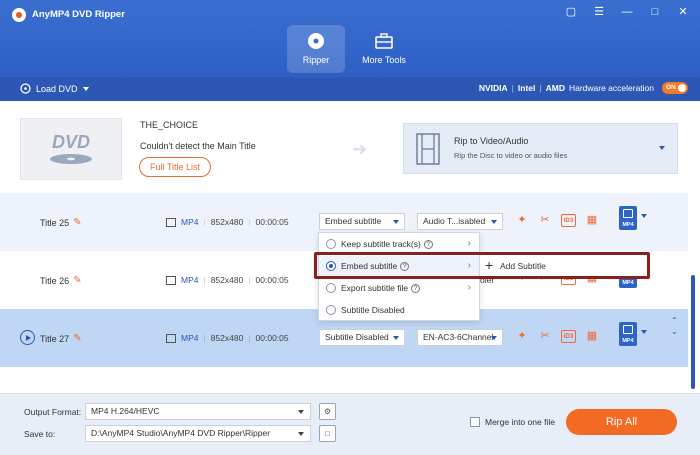  I want to click on feedback-icon: ▢, so click(571, 12).